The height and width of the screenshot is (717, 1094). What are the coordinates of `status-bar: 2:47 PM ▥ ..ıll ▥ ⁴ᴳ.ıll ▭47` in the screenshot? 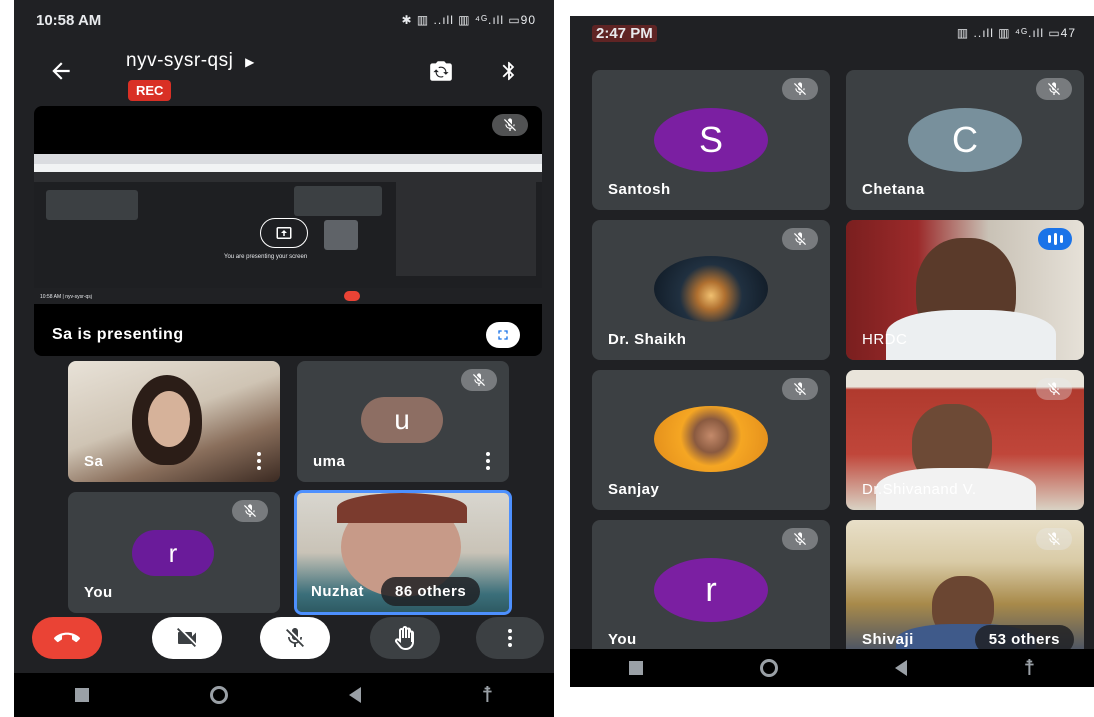 It's located at (832, 33).